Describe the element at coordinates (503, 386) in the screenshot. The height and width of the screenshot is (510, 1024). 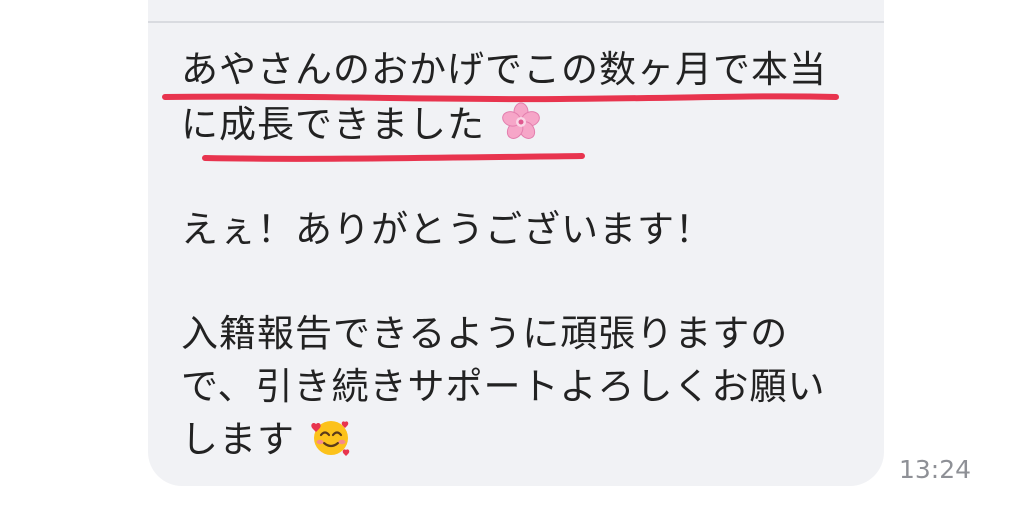
I see `message-line-5: で、引き続きサポートよろしくお願い` at that location.